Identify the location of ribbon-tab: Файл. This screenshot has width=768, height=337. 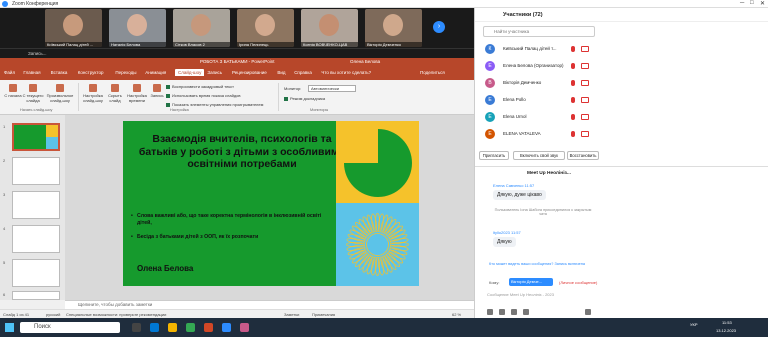
(9, 72).